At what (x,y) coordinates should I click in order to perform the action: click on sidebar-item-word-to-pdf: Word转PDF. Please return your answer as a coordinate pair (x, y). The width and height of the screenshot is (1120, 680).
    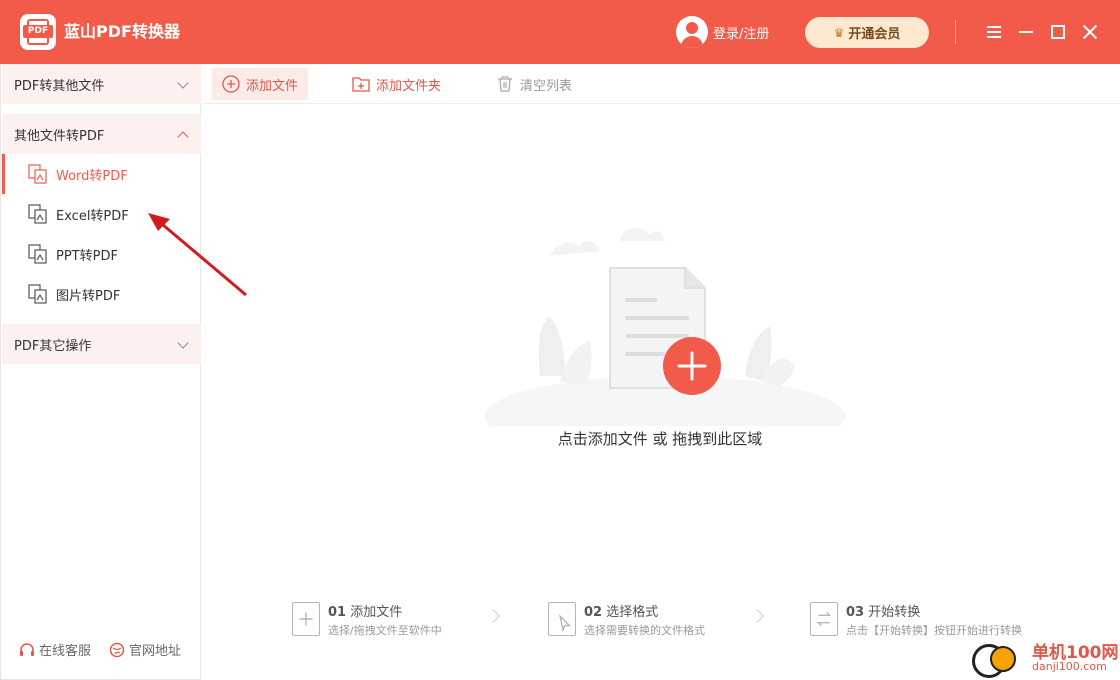
    Looking at the image, I should click on (101, 174).